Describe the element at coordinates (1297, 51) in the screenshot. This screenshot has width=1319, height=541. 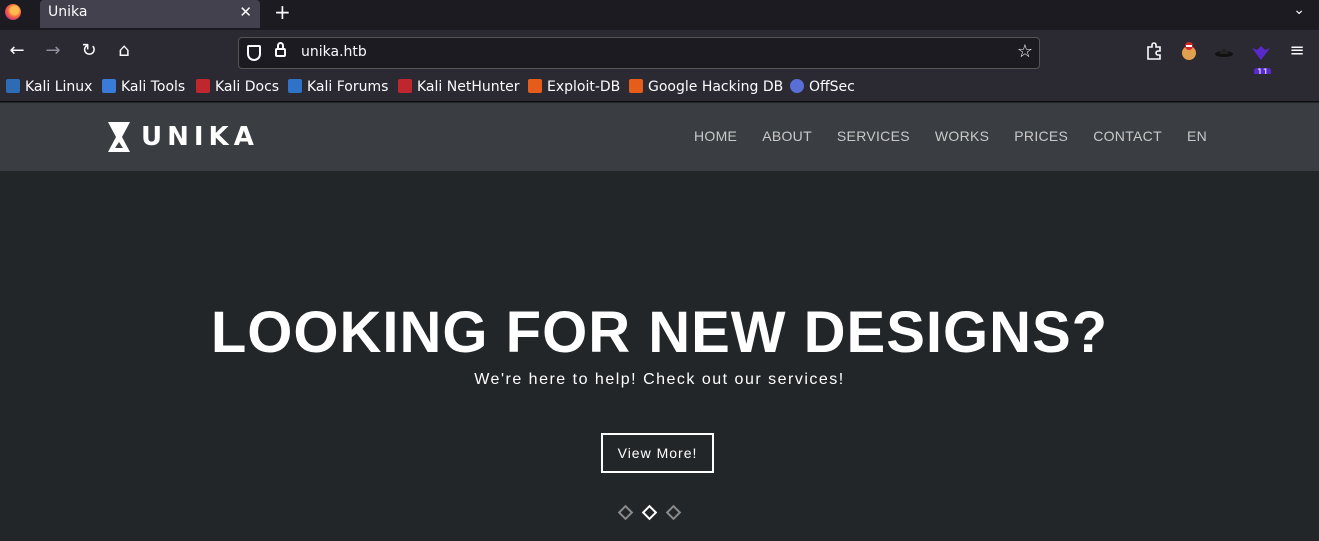
I see `app-menu-button: ≡` at that location.